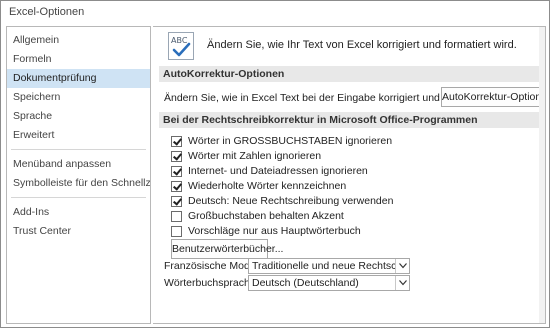  I want to click on option-ignore-numbers: Wörter mit Zahlen ignorieren, so click(246, 156).